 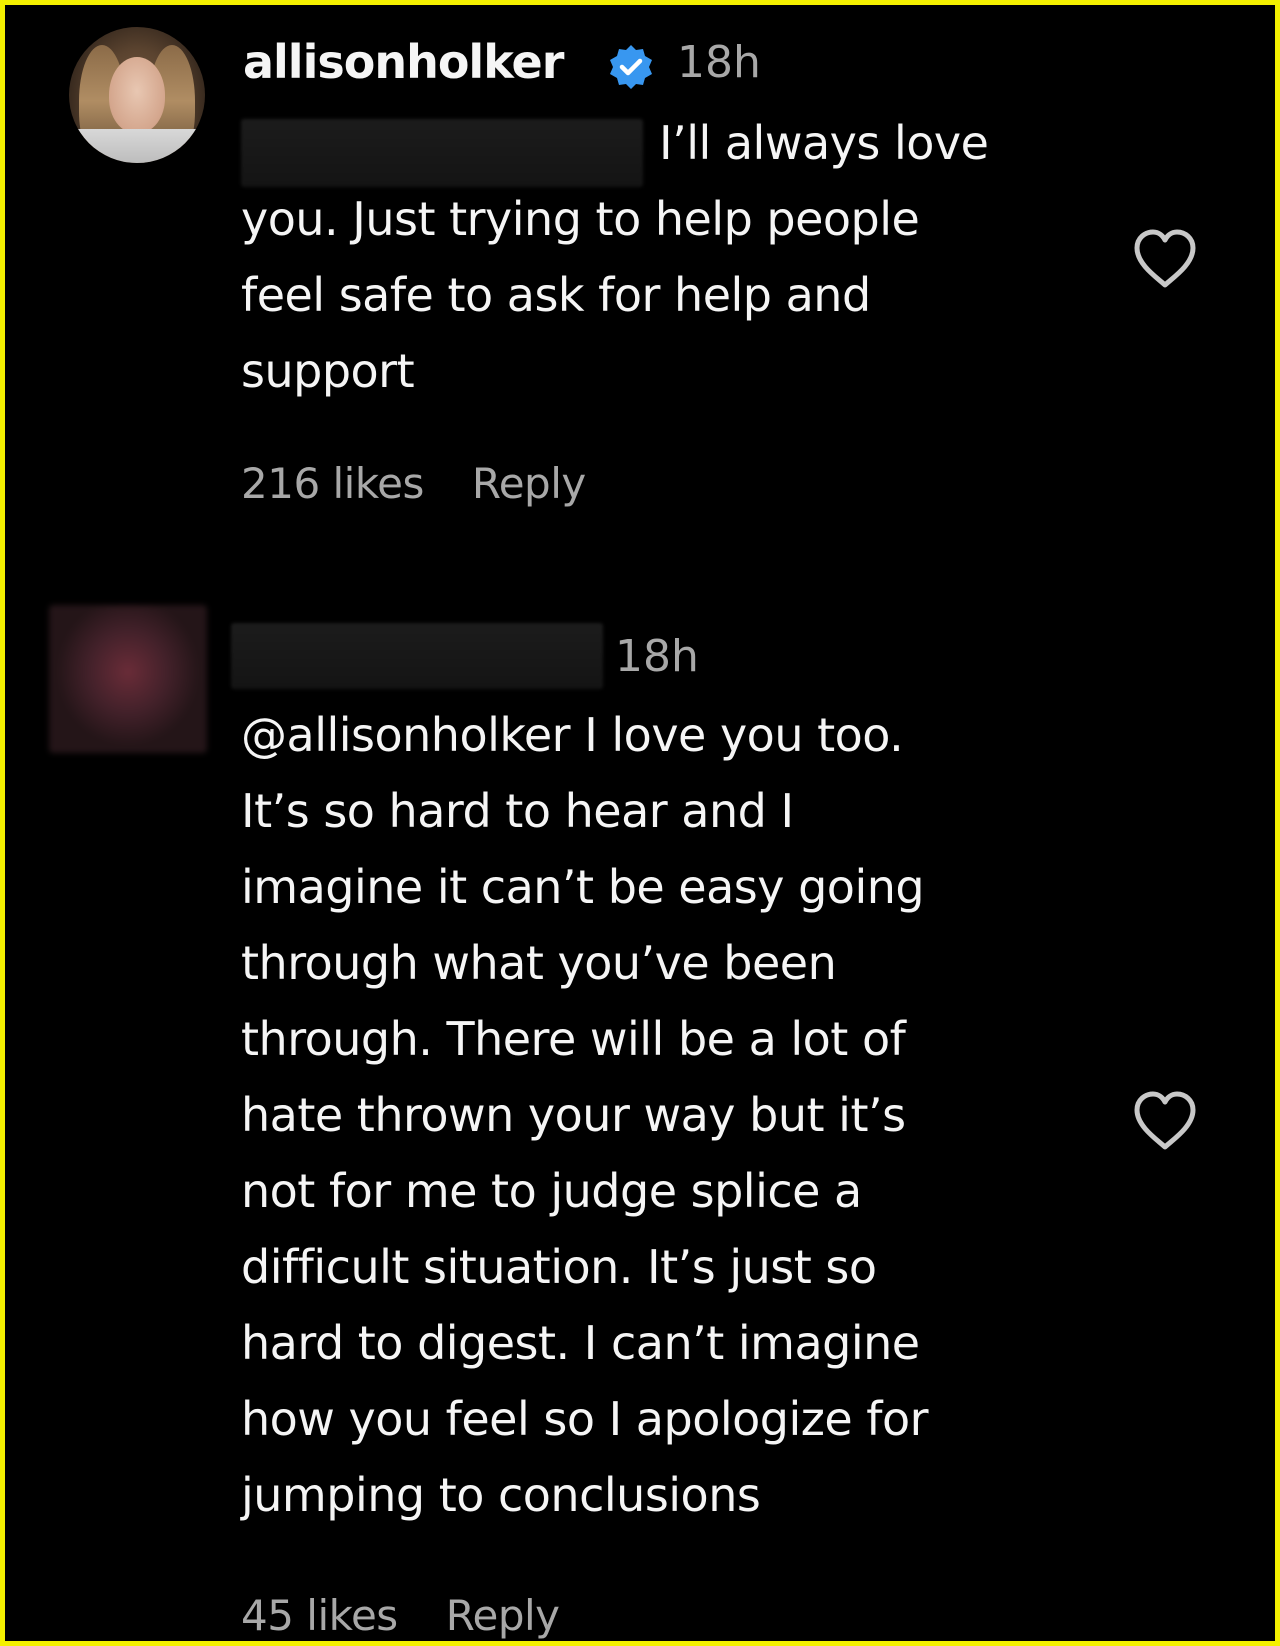 What do you see at coordinates (442, 153) in the screenshot?
I see `redacted-mention` at bounding box center [442, 153].